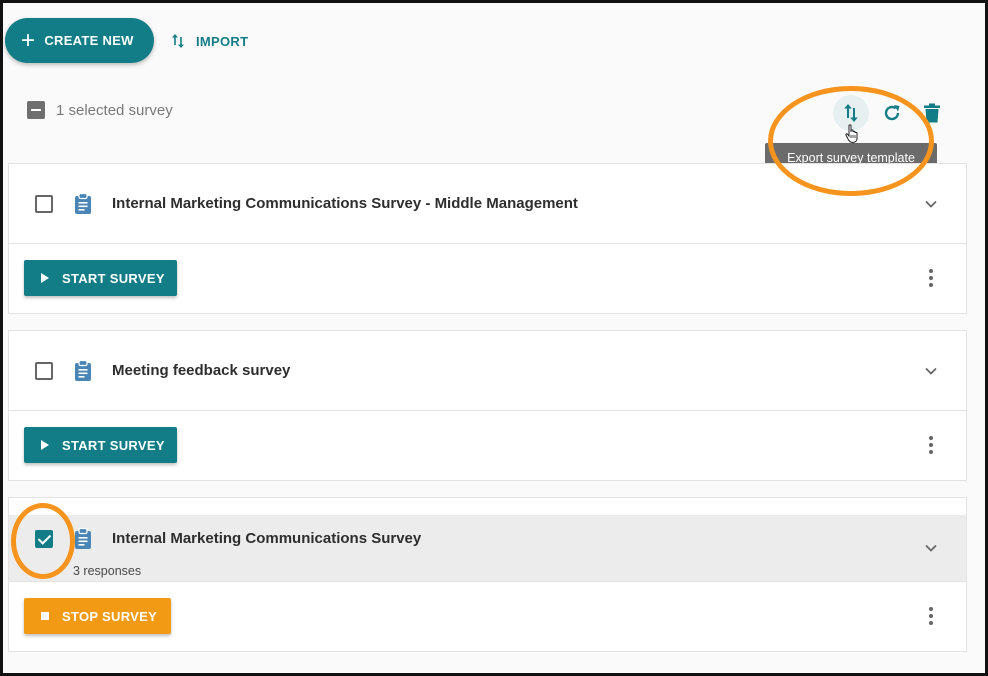 The width and height of the screenshot is (988, 676). What do you see at coordinates (487, 616) in the screenshot?
I see `survey-card-footer: STOP SURVEY` at bounding box center [487, 616].